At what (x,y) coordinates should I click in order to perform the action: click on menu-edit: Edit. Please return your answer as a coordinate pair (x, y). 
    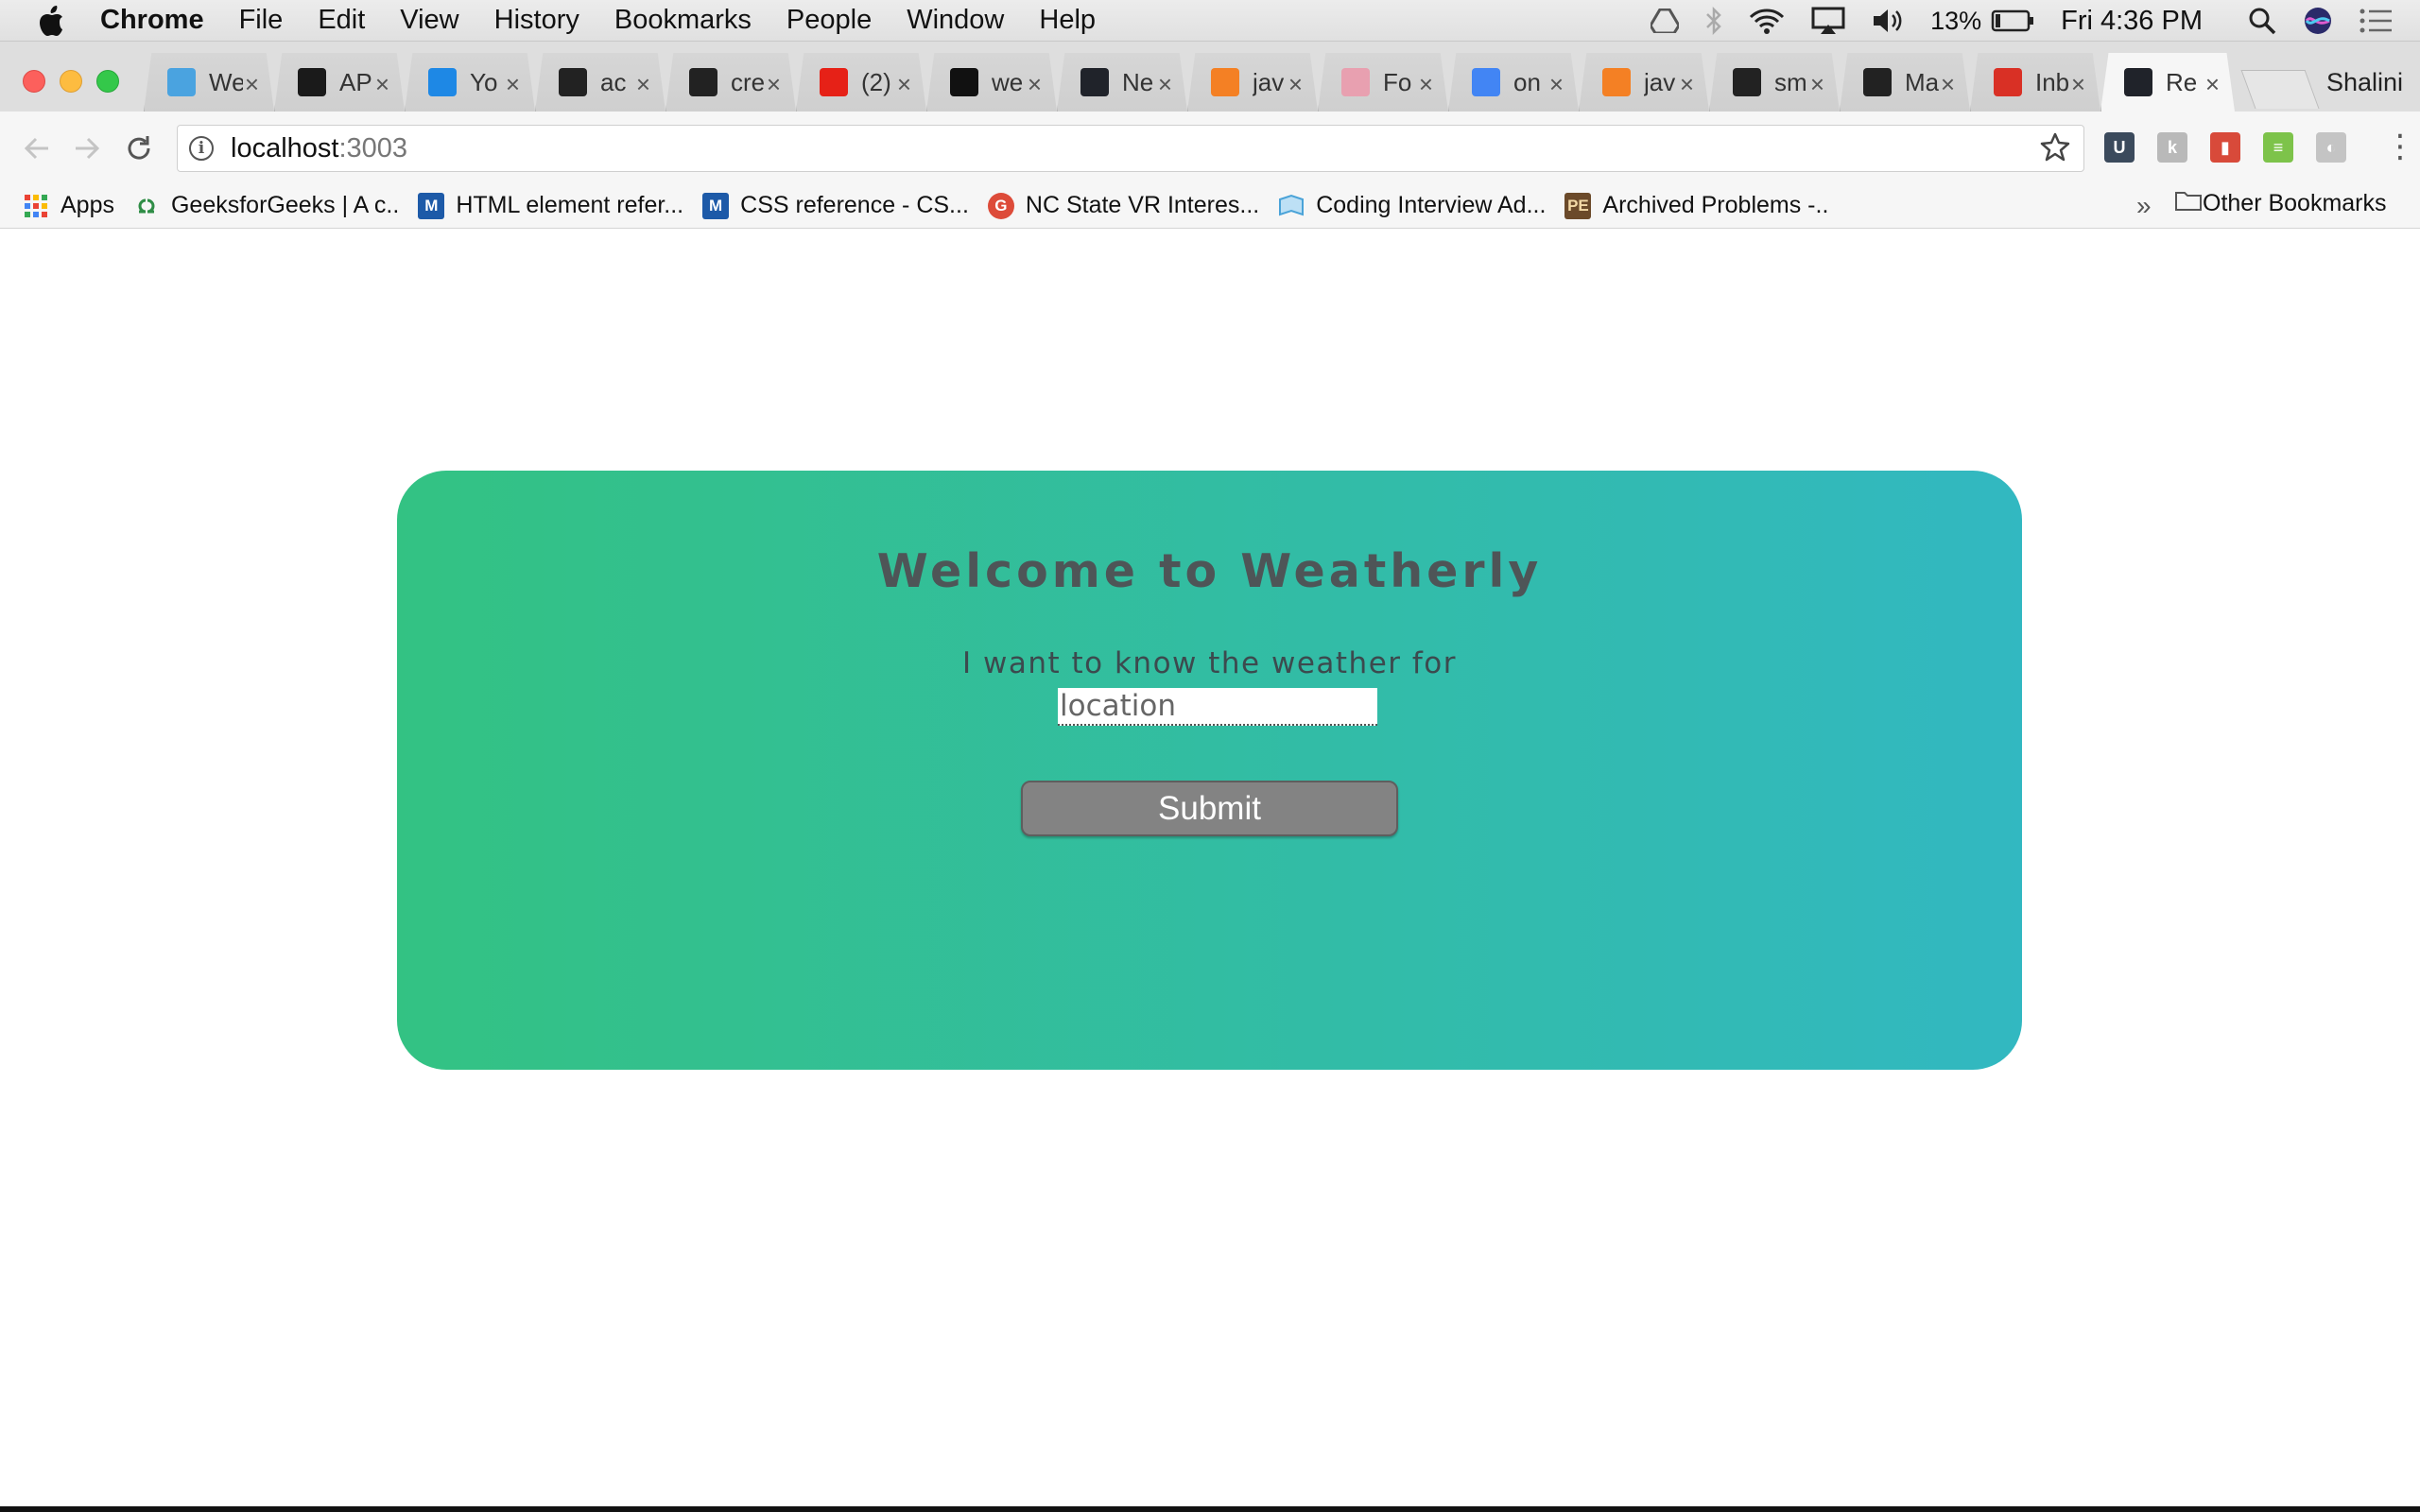
    Looking at the image, I should click on (341, 20).